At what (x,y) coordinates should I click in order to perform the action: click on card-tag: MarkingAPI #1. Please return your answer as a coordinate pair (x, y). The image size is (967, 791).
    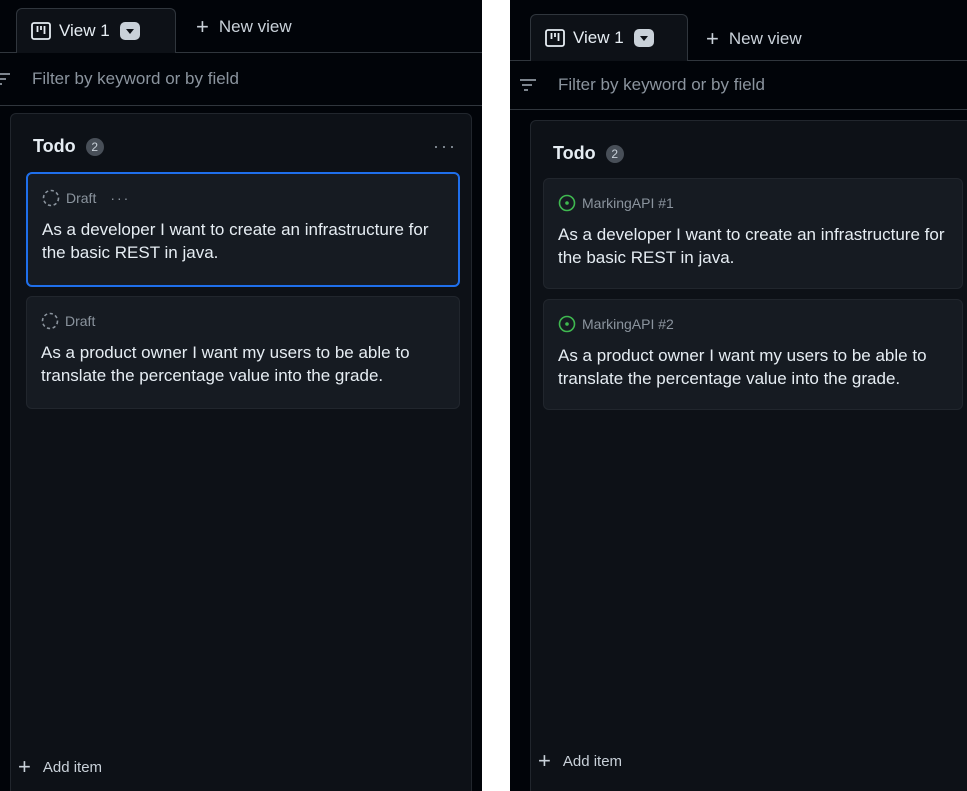
    Looking at the image, I should click on (628, 203).